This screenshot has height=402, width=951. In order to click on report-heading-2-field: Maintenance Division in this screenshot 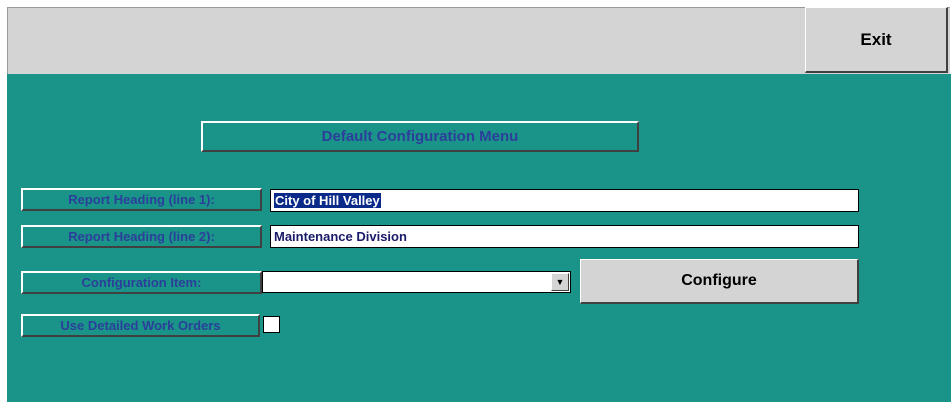, I will do `click(564, 236)`.